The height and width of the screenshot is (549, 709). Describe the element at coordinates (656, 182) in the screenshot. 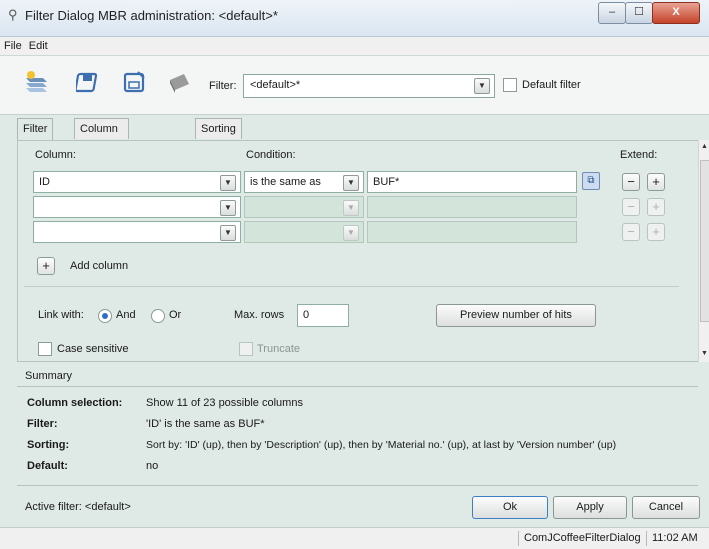

I see `add-row-1-button: +` at that location.